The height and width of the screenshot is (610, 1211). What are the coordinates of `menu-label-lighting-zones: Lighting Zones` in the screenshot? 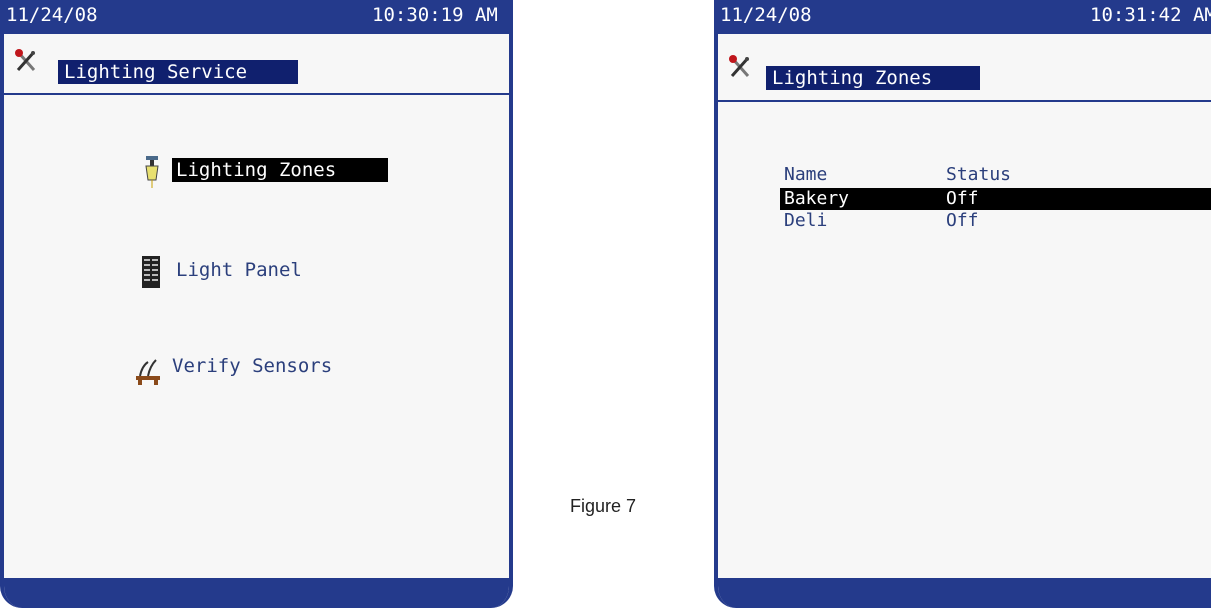 It's located at (280, 170).